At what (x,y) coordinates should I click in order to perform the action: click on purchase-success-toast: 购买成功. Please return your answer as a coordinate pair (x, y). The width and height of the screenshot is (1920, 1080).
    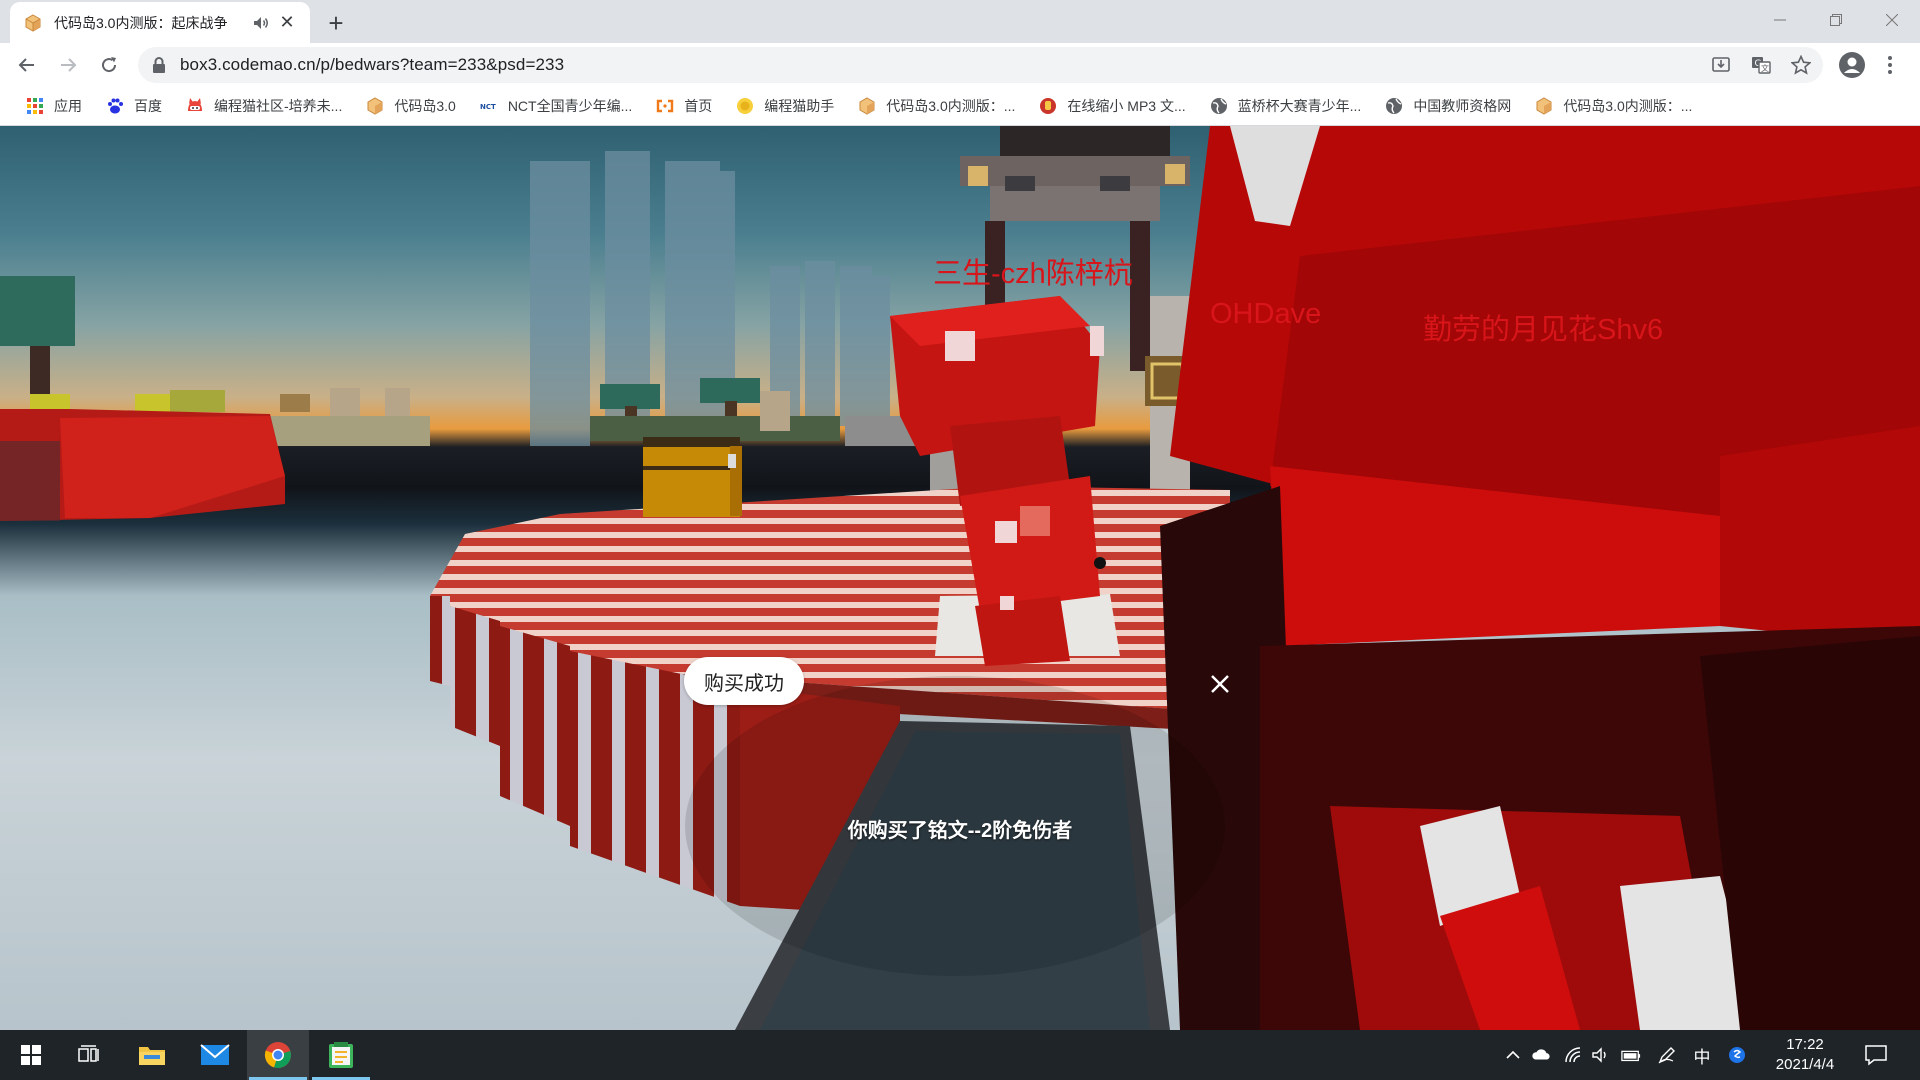
    Looking at the image, I should click on (744, 681).